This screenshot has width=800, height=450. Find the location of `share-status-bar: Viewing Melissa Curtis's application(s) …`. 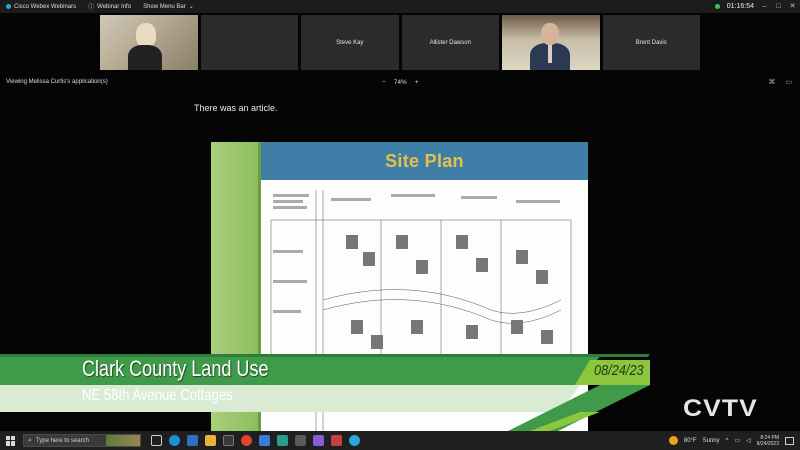

share-status-bar: Viewing Melissa Curtis's application(s) … is located at coordinates (400, 82).